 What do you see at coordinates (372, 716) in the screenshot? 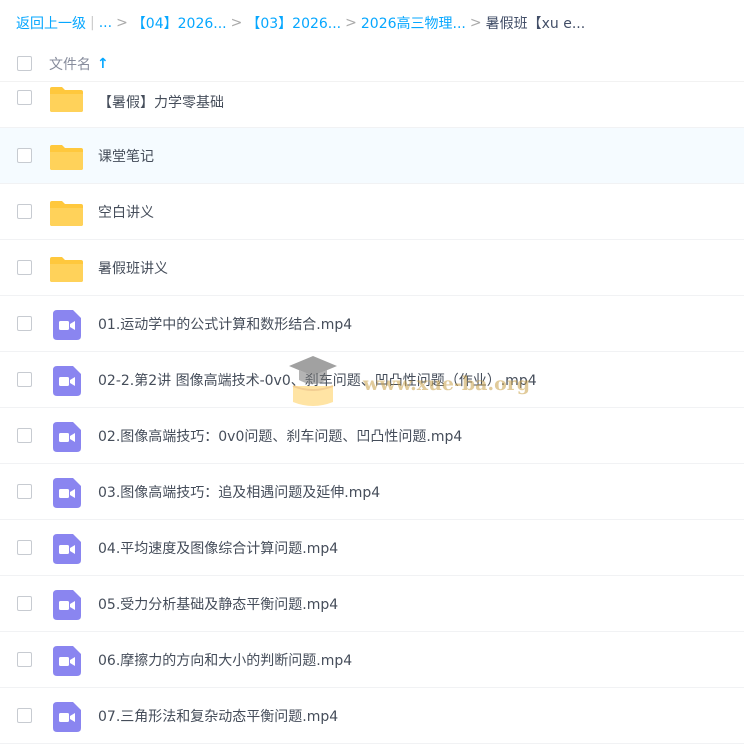
I see `file-row: 07.三角形法和复杂动态平衡问题.mp4` at bounding box center [372, 716].